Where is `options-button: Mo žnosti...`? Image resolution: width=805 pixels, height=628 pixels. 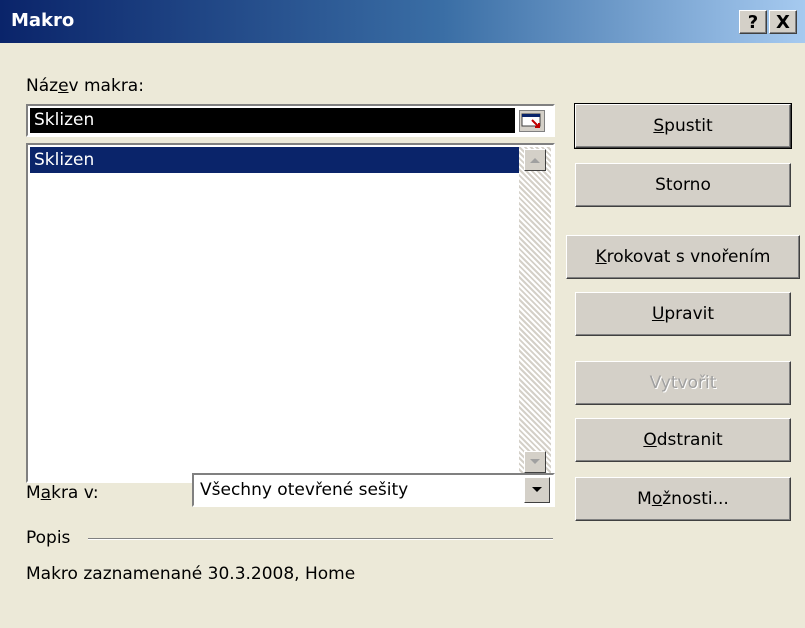 options-button: Mo žnosti... is located at coordinates (683, 499).